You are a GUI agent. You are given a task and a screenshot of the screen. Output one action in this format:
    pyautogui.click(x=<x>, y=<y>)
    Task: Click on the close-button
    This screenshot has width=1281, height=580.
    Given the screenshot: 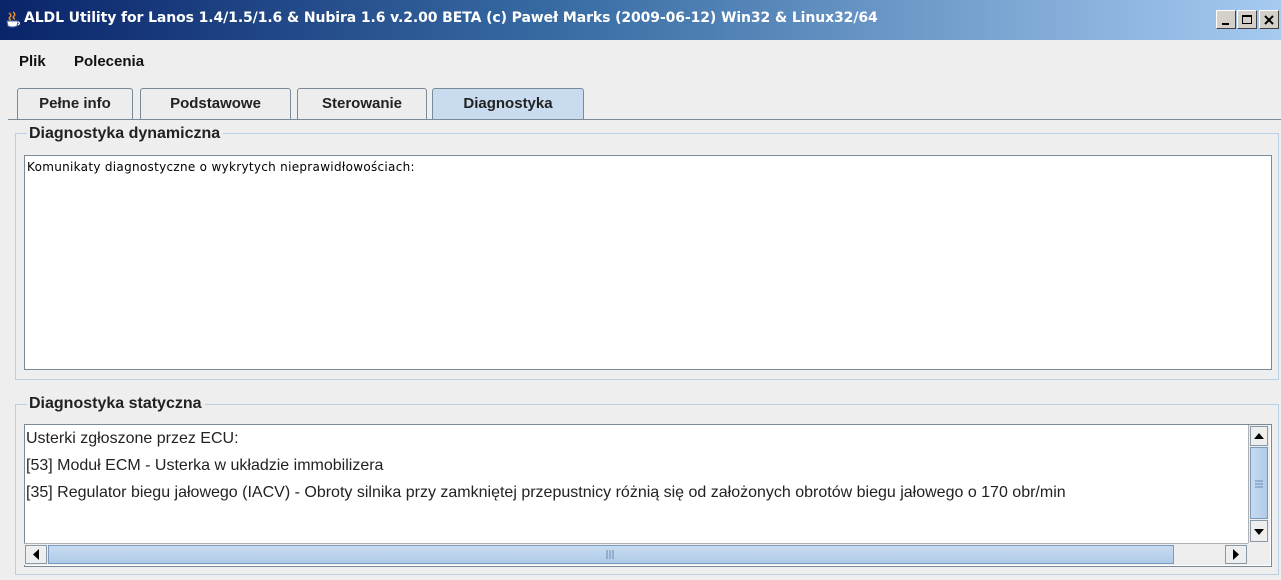 What is the action you would take?
    pyautogui.click(x=1269, y=19)
    